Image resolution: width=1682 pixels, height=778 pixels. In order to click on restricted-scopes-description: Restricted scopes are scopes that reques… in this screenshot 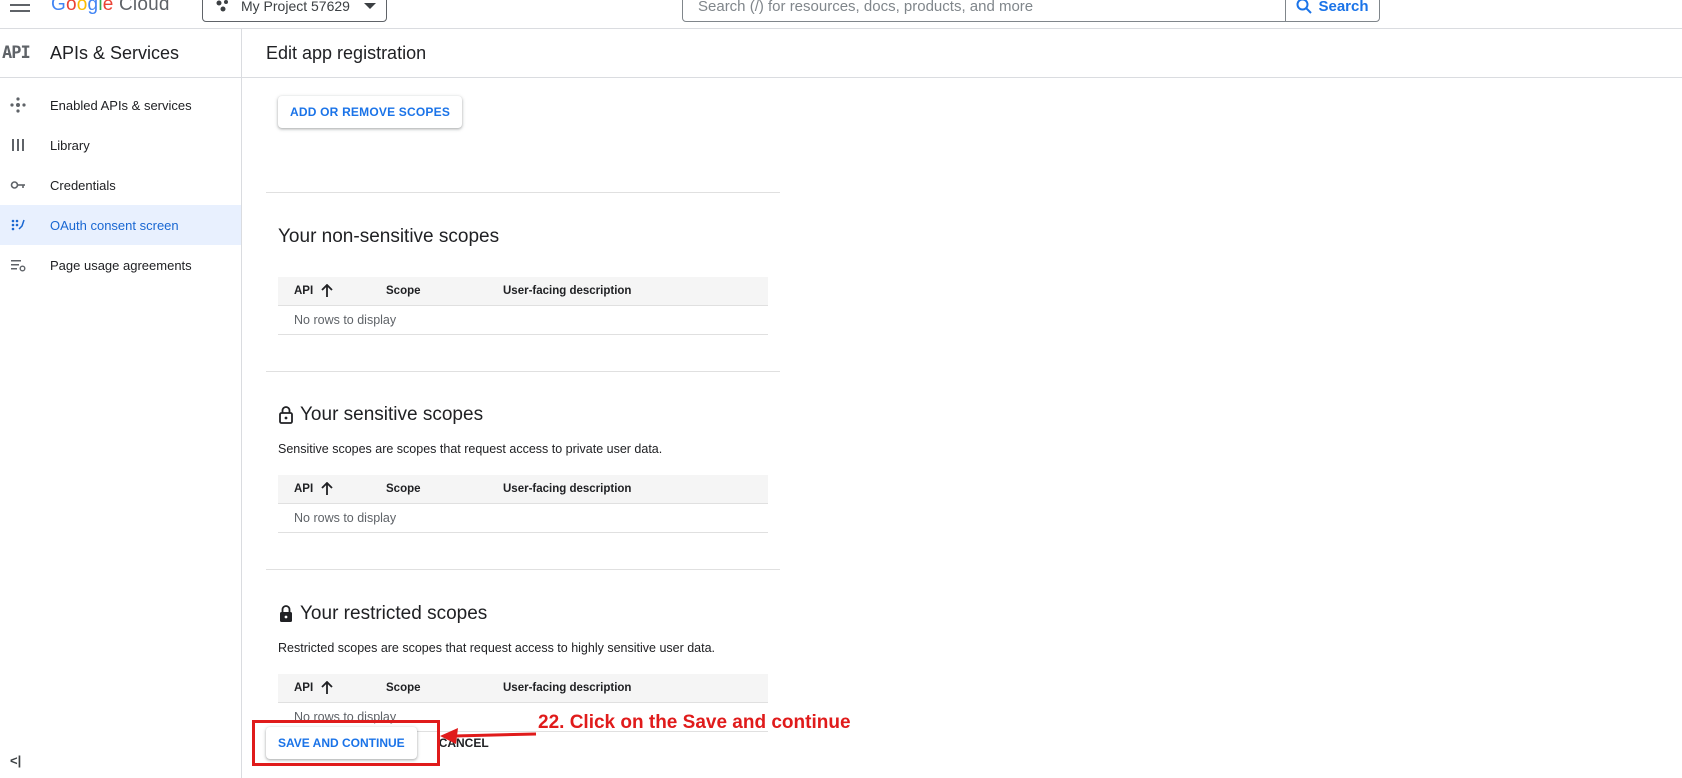, I will do `click(497, 648)`.